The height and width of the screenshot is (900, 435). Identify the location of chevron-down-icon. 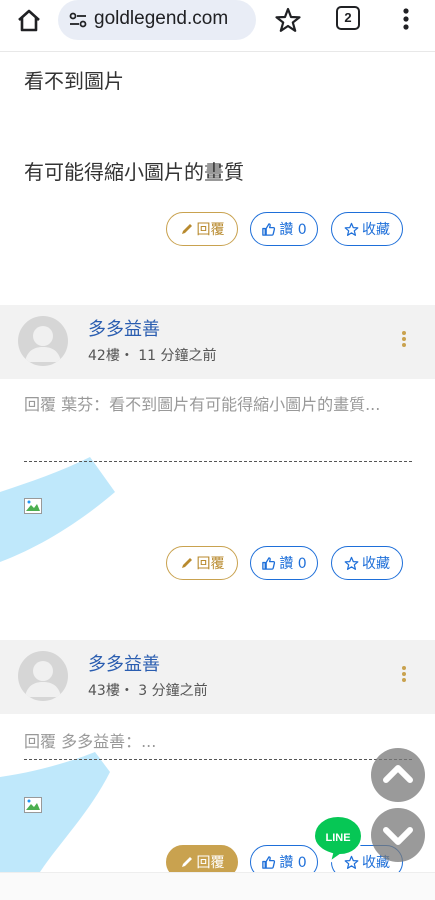
(398, 836).